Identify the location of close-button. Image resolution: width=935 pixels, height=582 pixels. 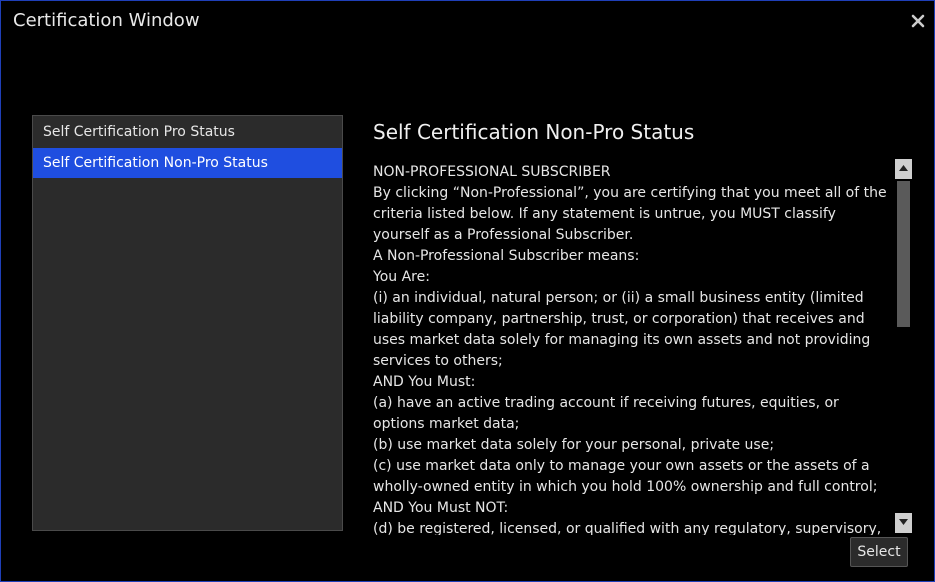
(918, 21).